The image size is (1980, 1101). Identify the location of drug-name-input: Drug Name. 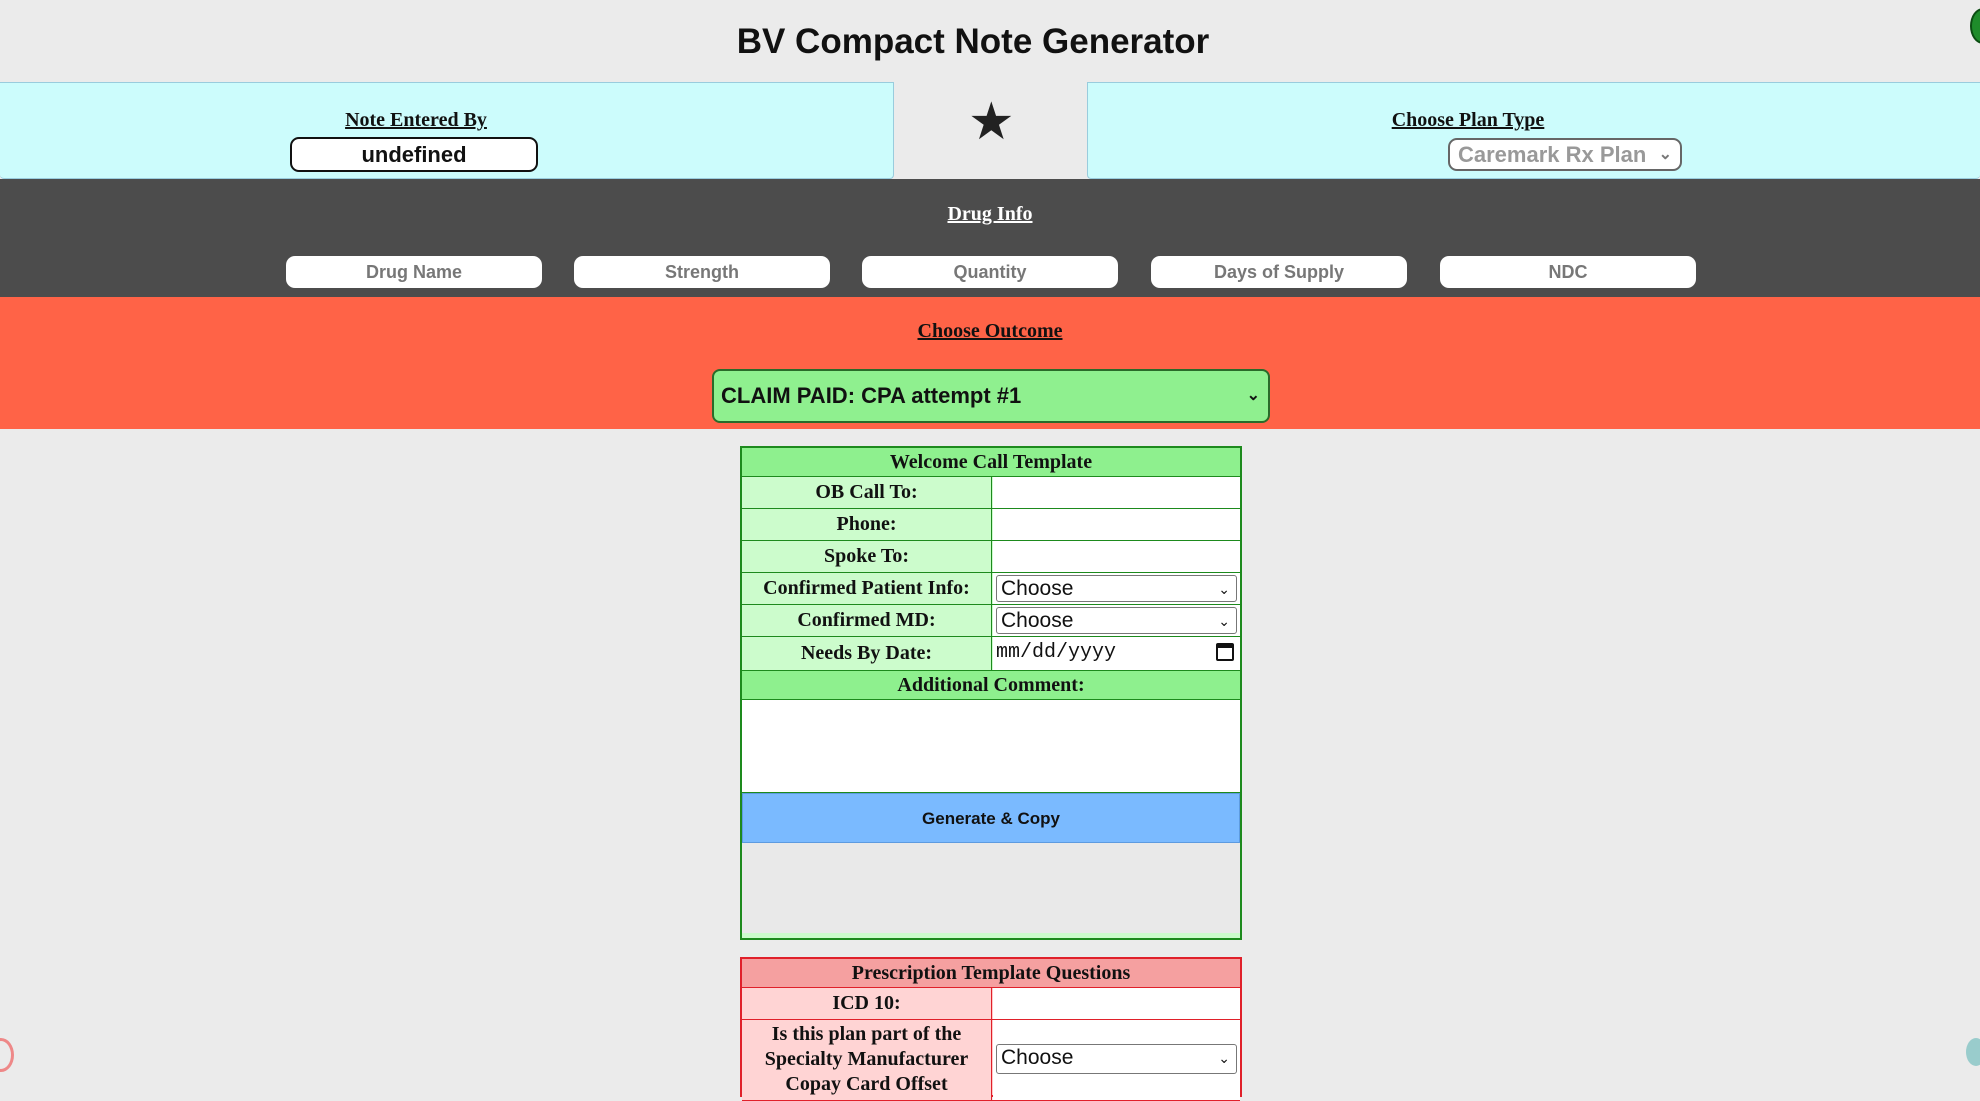
(414, 272).